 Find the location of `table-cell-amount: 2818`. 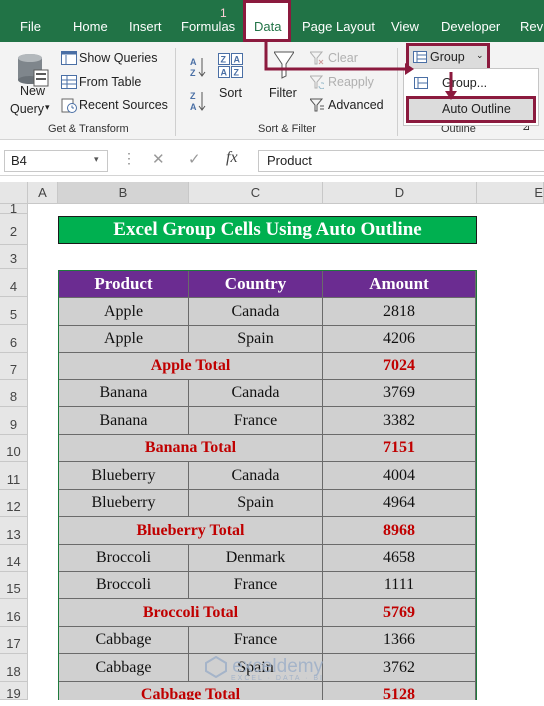

table-cell-amount: 2818 is located at coordinates (399, 312).